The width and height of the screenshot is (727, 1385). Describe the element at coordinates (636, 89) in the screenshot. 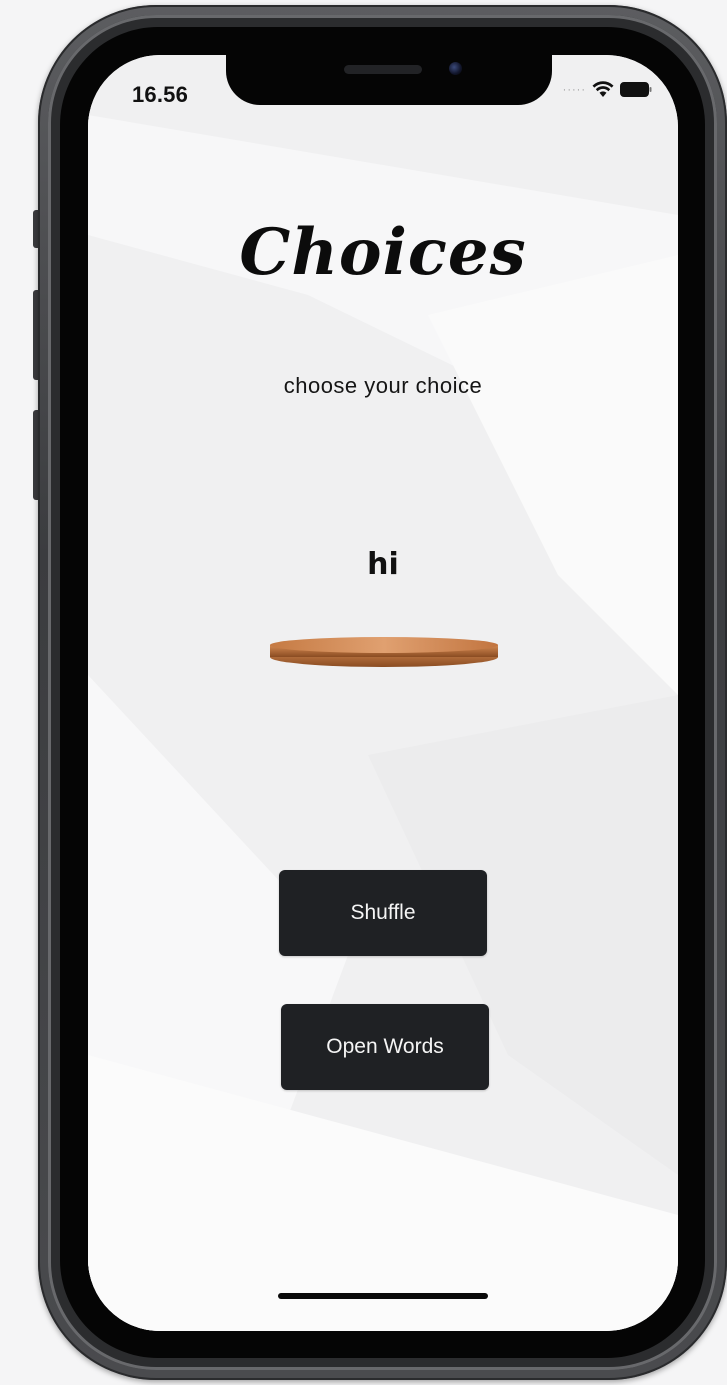

I see `battery-icon` at that location.